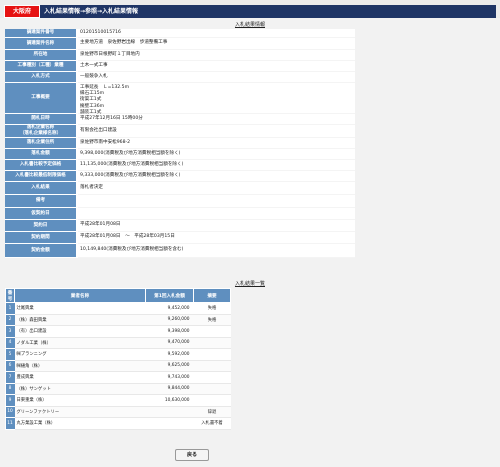 Image resolution: width=500 pixels, height=467 pixels. I want to click on detail-label: 開札日時, so click(40, 119).